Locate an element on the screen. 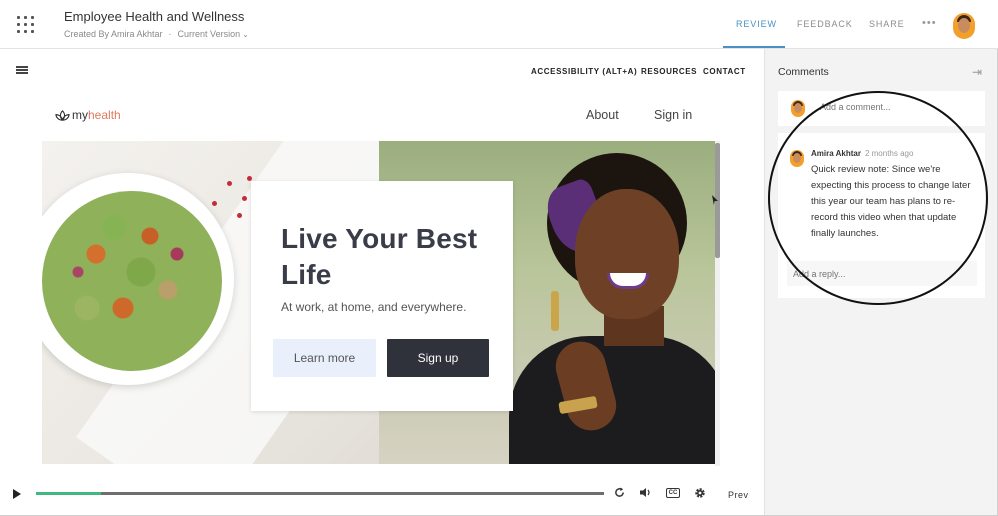 The width and height of the screenshot is (998, 516). prev-button: Prev is located at coordinates (738, 495).